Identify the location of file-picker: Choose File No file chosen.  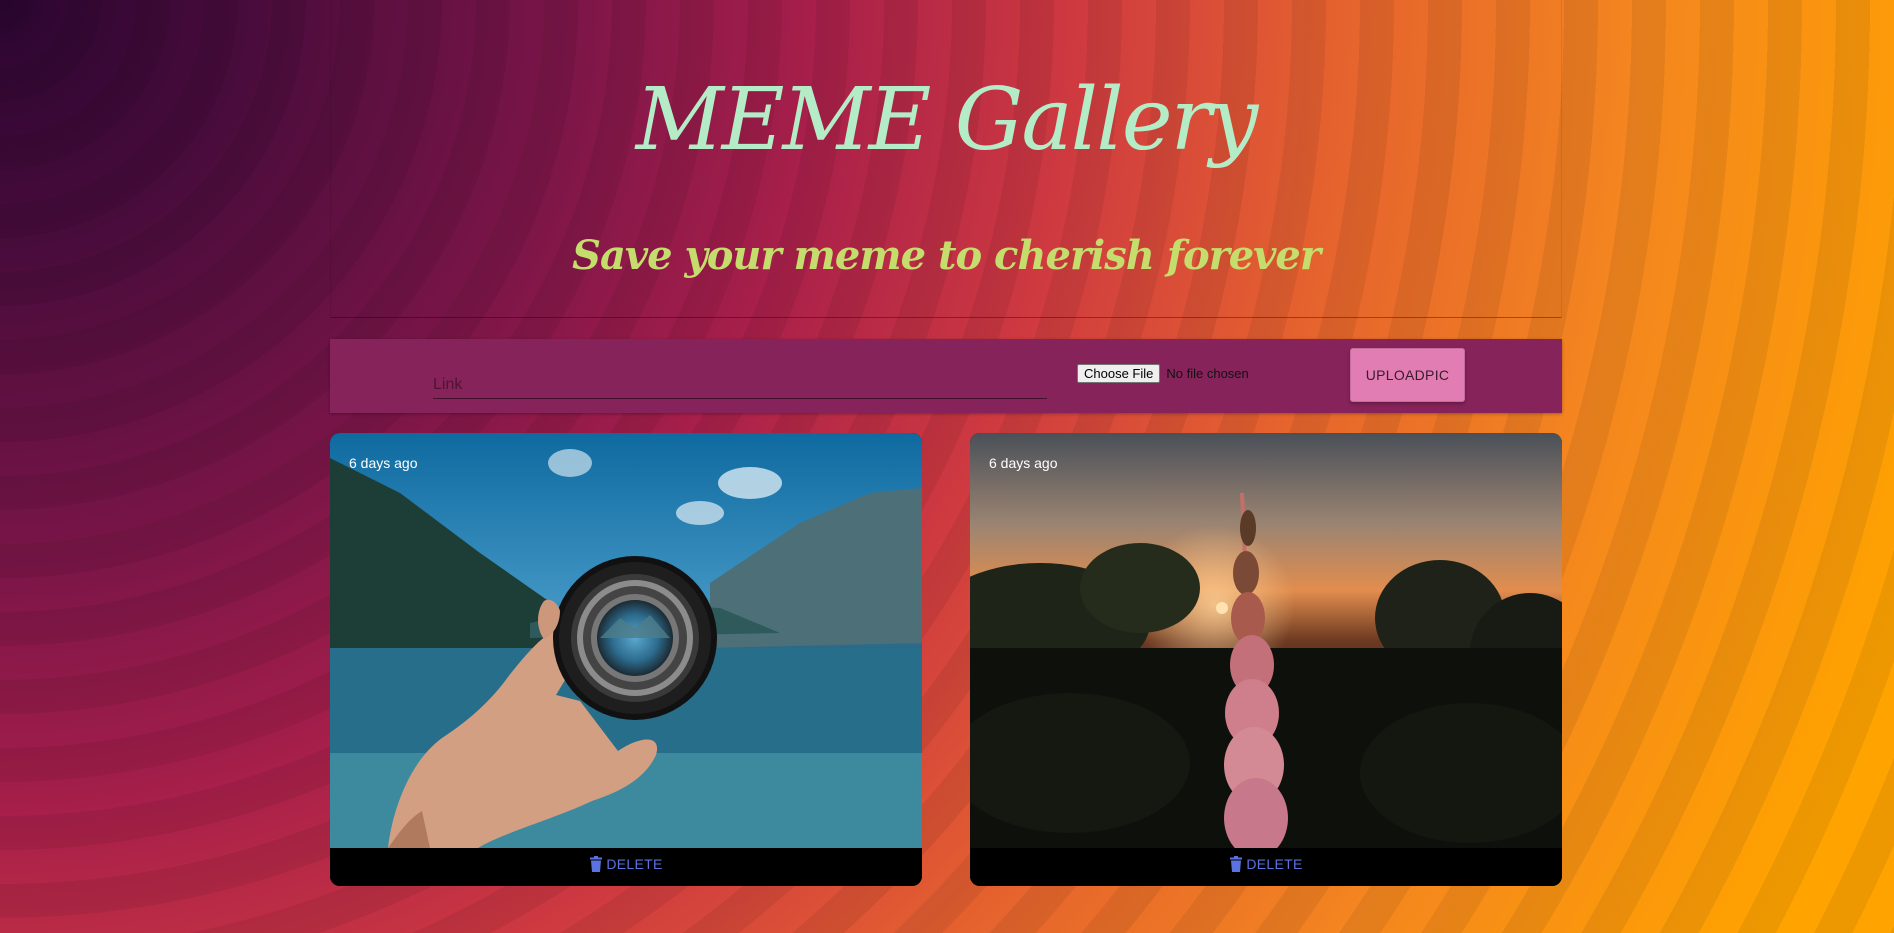
(1163, 373).